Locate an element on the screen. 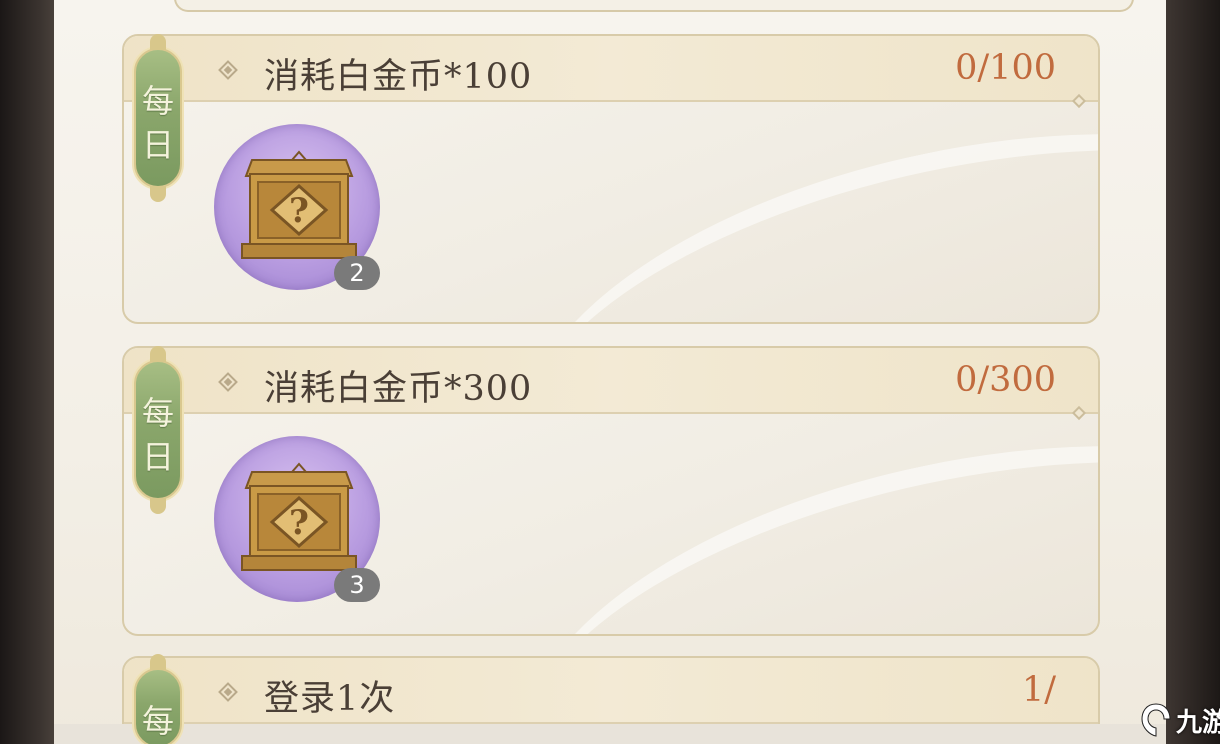  reward-item: ? 3 is located at coordinates (297, 519).